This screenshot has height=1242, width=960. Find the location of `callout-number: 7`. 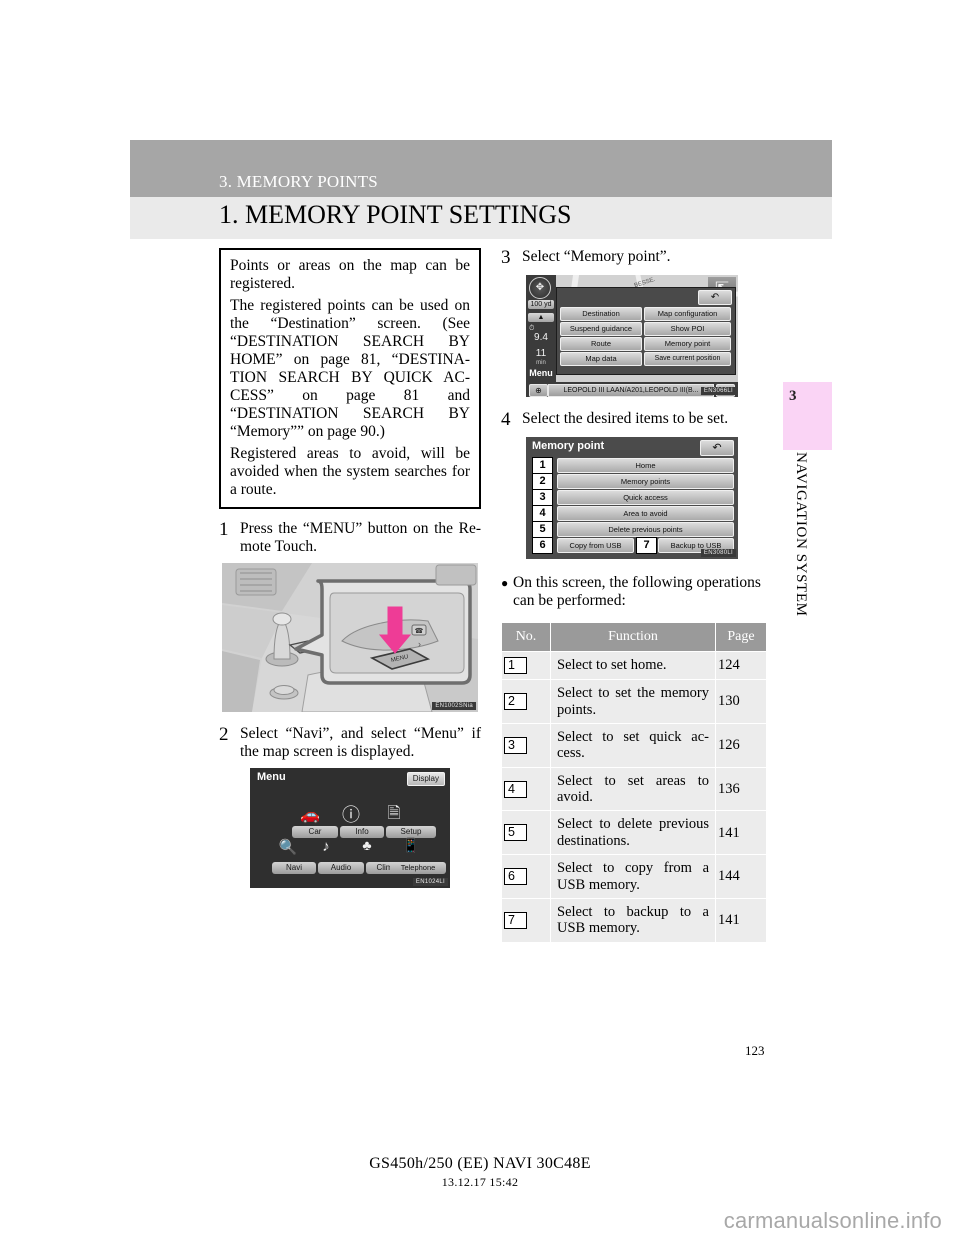

callout-number: 7 is located at coordinates (515, 920).